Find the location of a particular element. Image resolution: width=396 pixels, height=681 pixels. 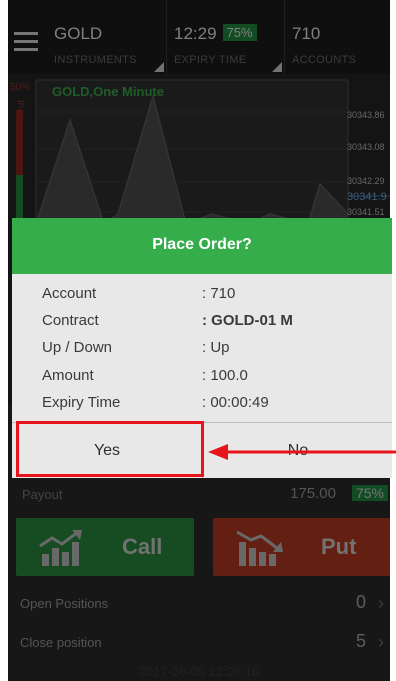

order-value: : 710 is located at coordinates (219, 293).